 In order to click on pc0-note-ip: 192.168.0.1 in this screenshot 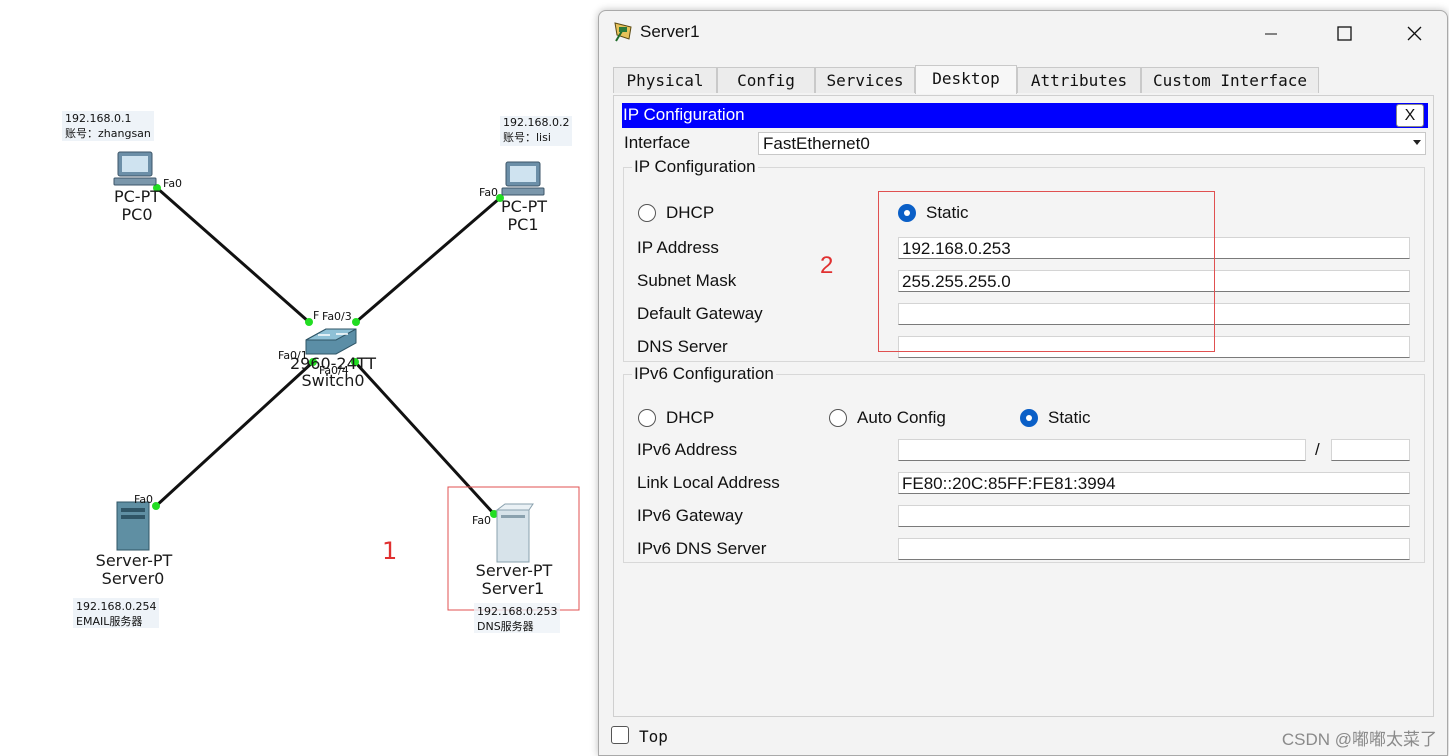, I will do `click(98, 118)`.